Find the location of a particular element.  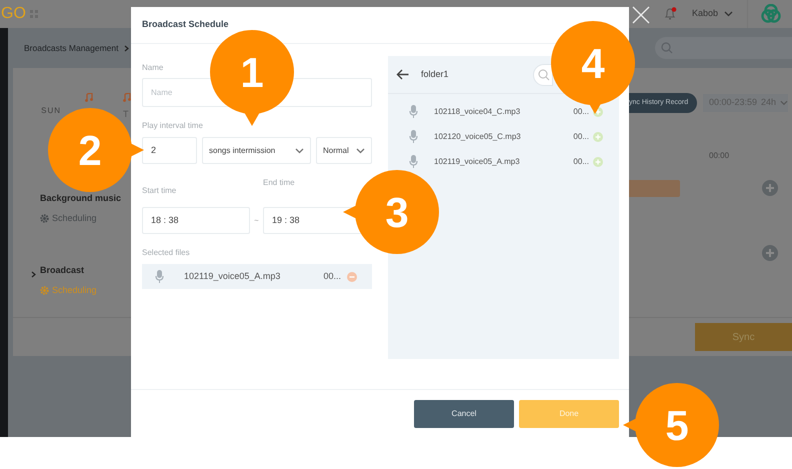

select-field: songs intermission is located at coordinates (256, 150).